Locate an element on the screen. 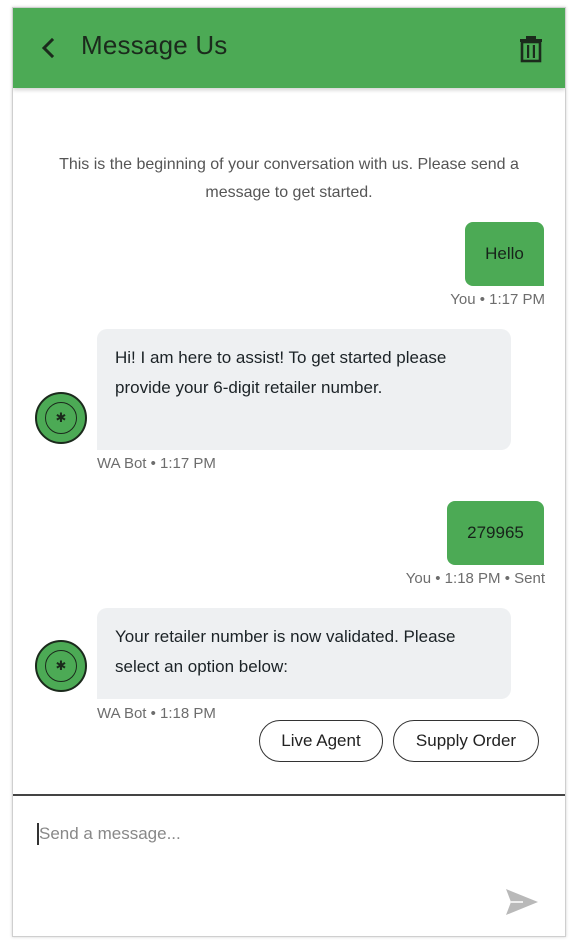  trash-icon is located at coordinates (531, 49).